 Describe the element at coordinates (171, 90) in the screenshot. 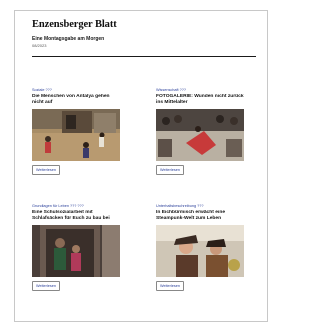

I see `article-kicker: Wissenschaft ???` at that location.